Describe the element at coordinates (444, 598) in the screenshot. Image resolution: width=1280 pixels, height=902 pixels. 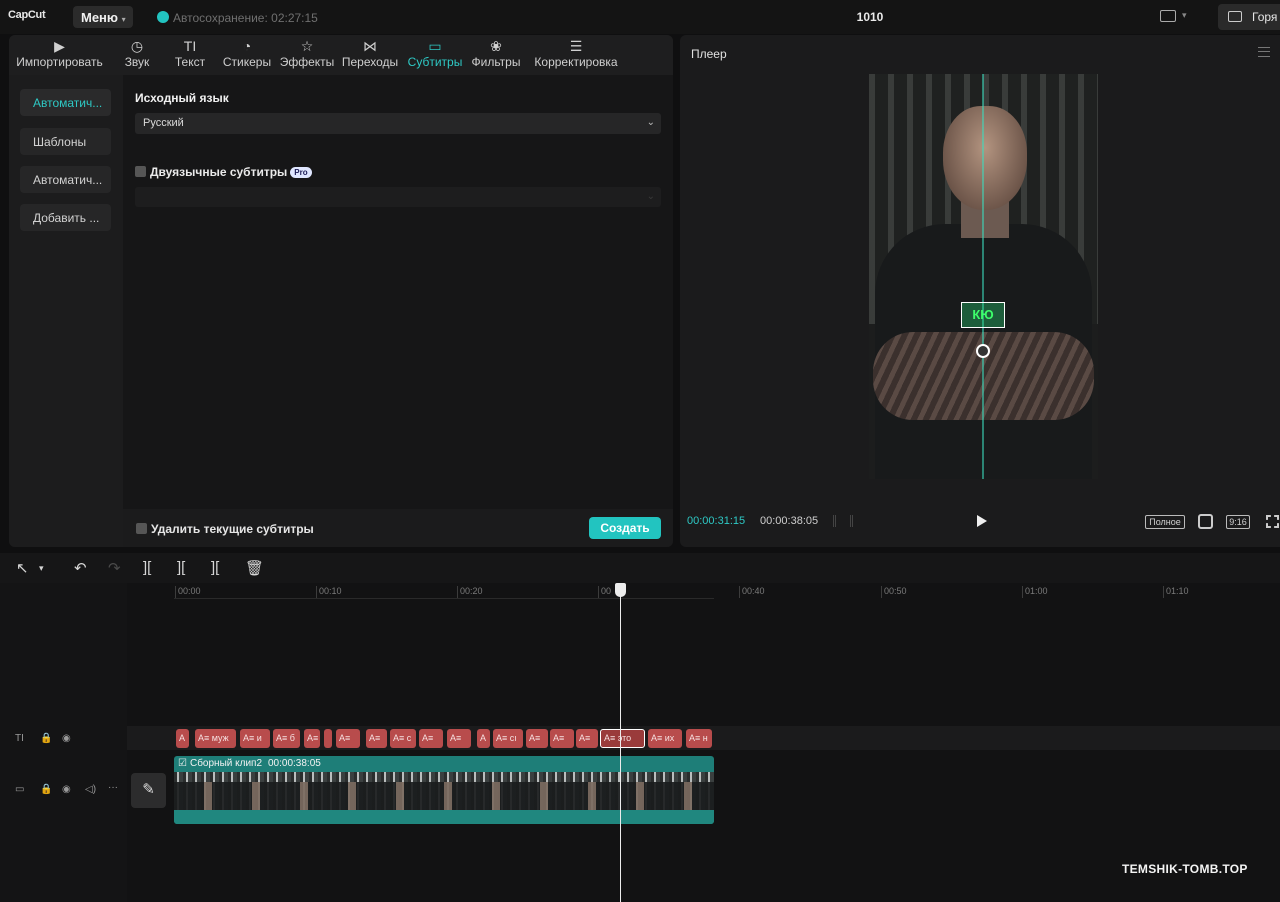
I see `ruler-line` at that location.